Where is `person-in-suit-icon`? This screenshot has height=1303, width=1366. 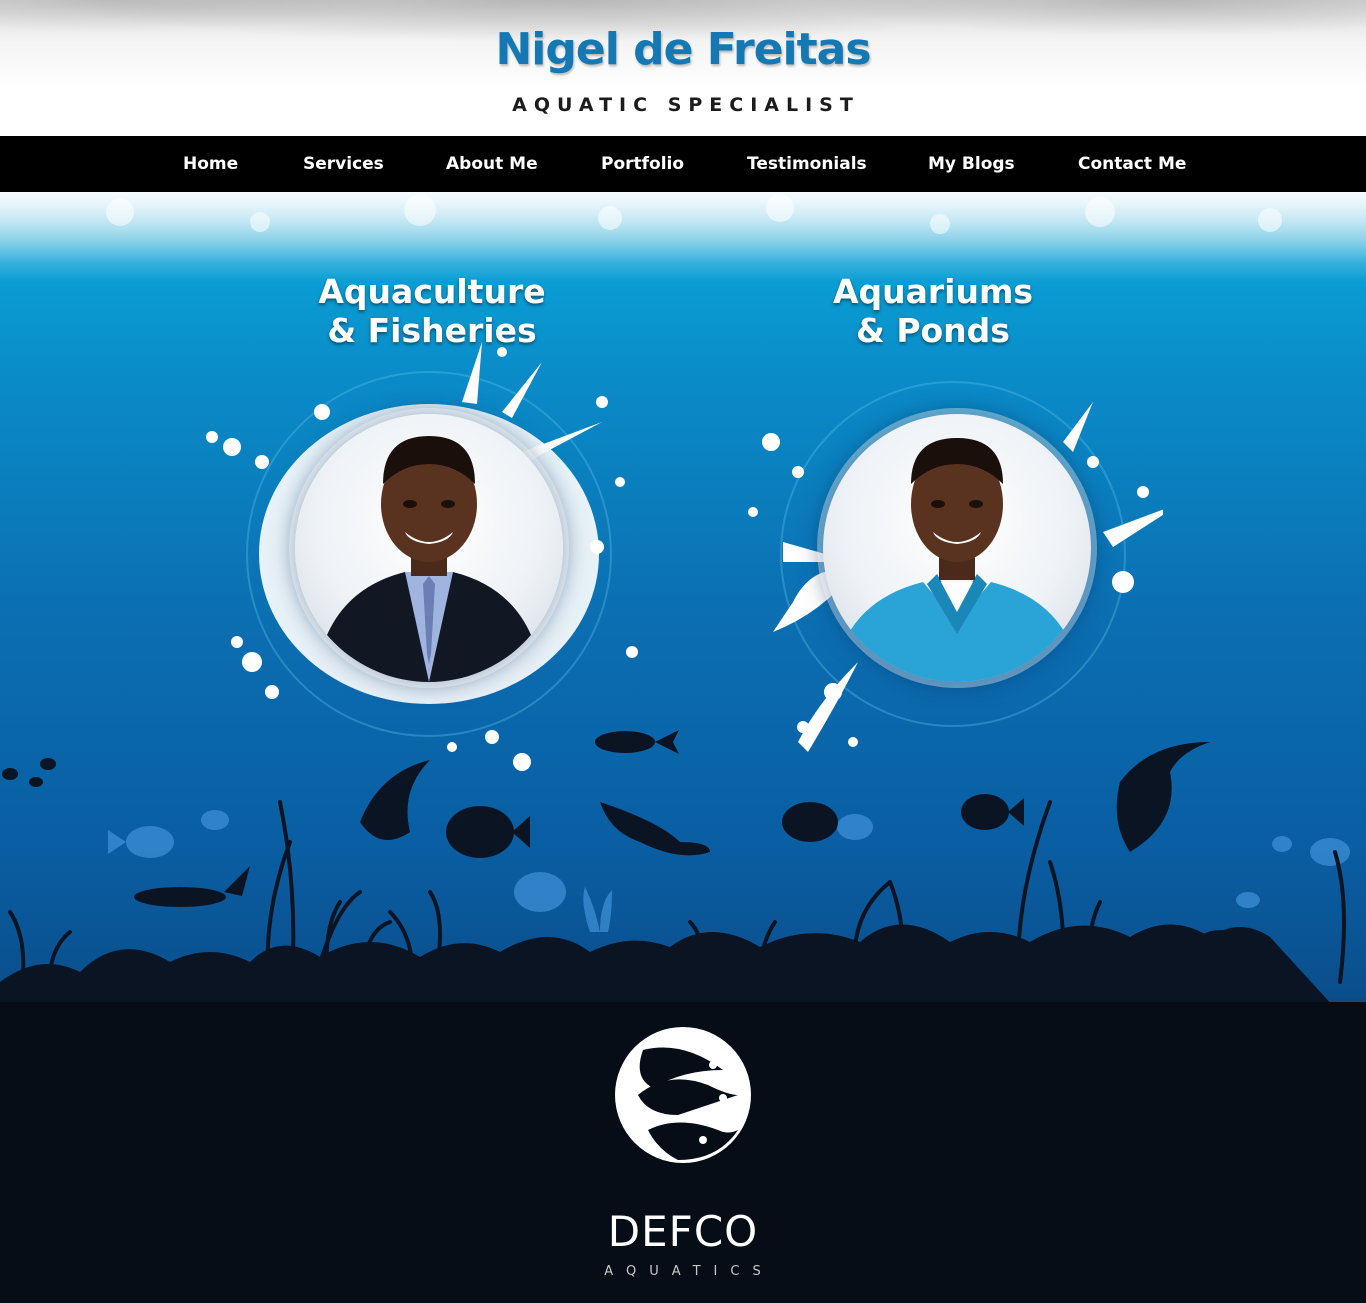
person-in-suit-icon is located at coordinates (429, 559).